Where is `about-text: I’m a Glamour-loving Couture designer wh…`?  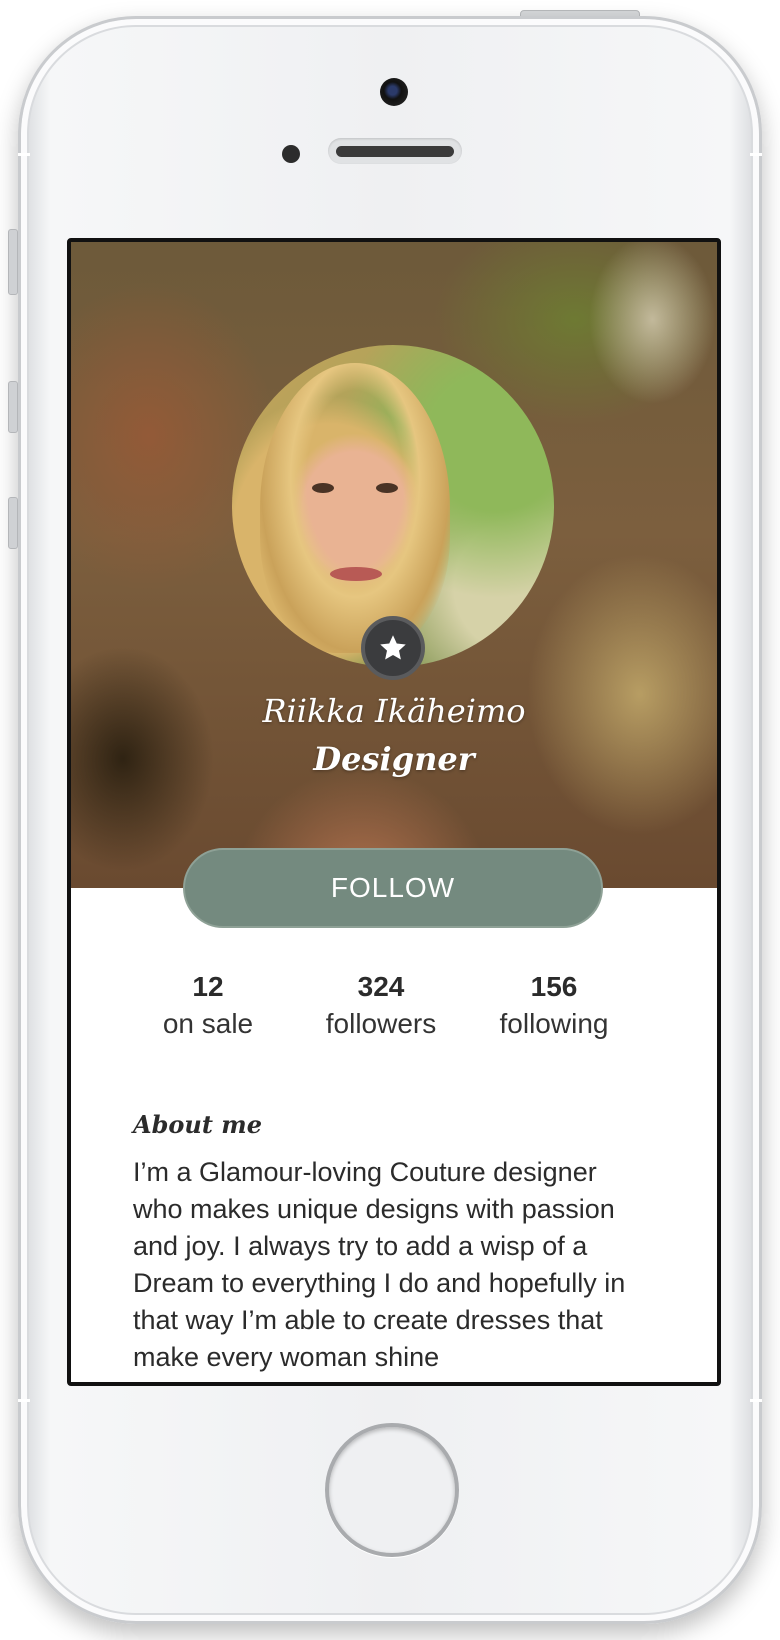 about-text: I’m a Glamour-loving Couture designer wh… is located at coordinates (379, 1264).